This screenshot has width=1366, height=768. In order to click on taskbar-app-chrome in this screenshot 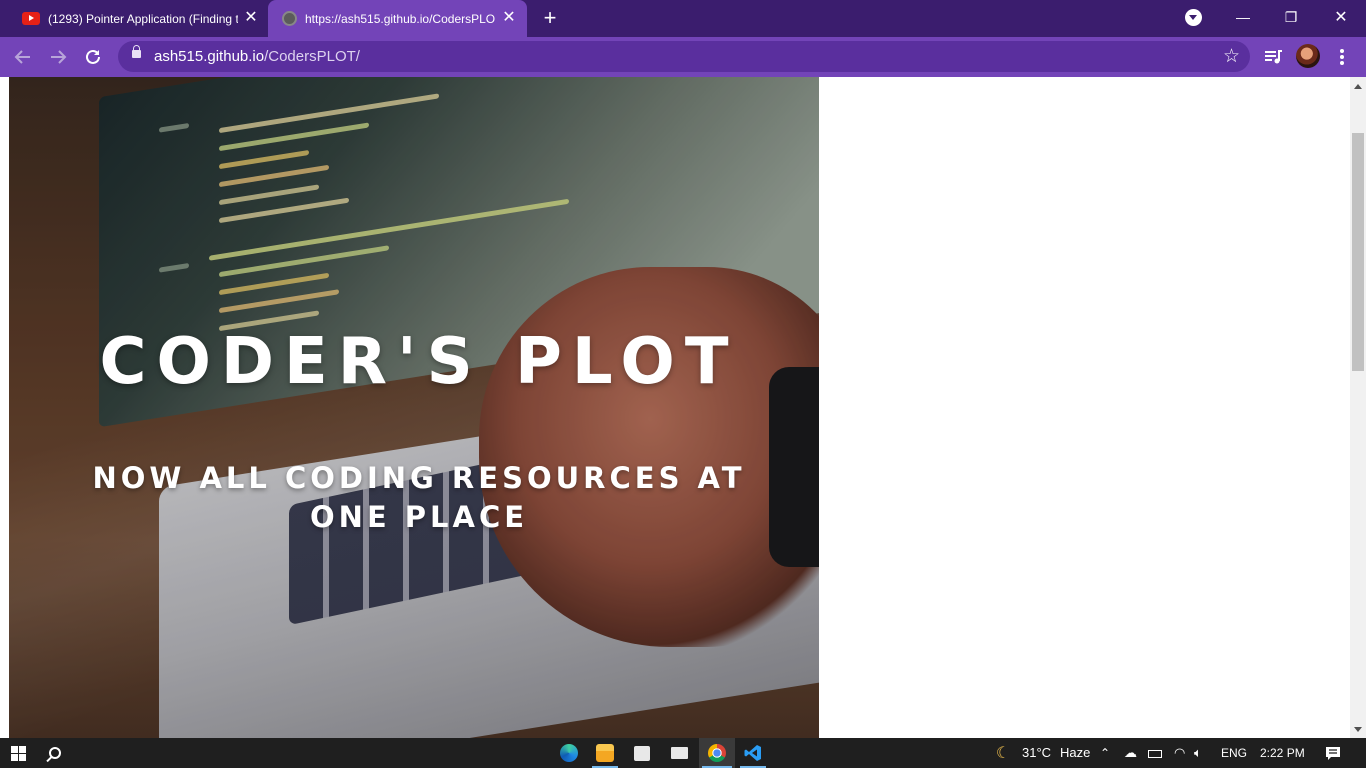, I will do `click(717, 753)`.